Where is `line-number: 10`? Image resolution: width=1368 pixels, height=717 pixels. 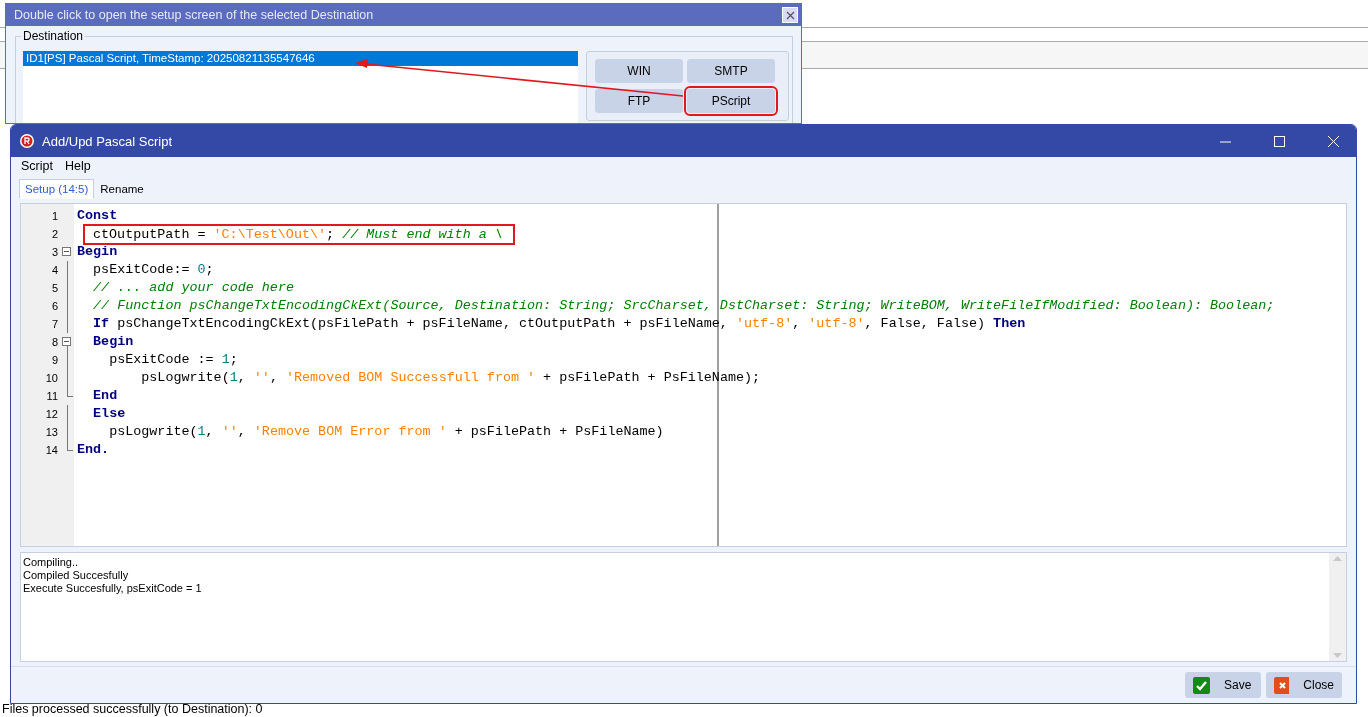
line-number: 10 is located at coordinates (51, 378).